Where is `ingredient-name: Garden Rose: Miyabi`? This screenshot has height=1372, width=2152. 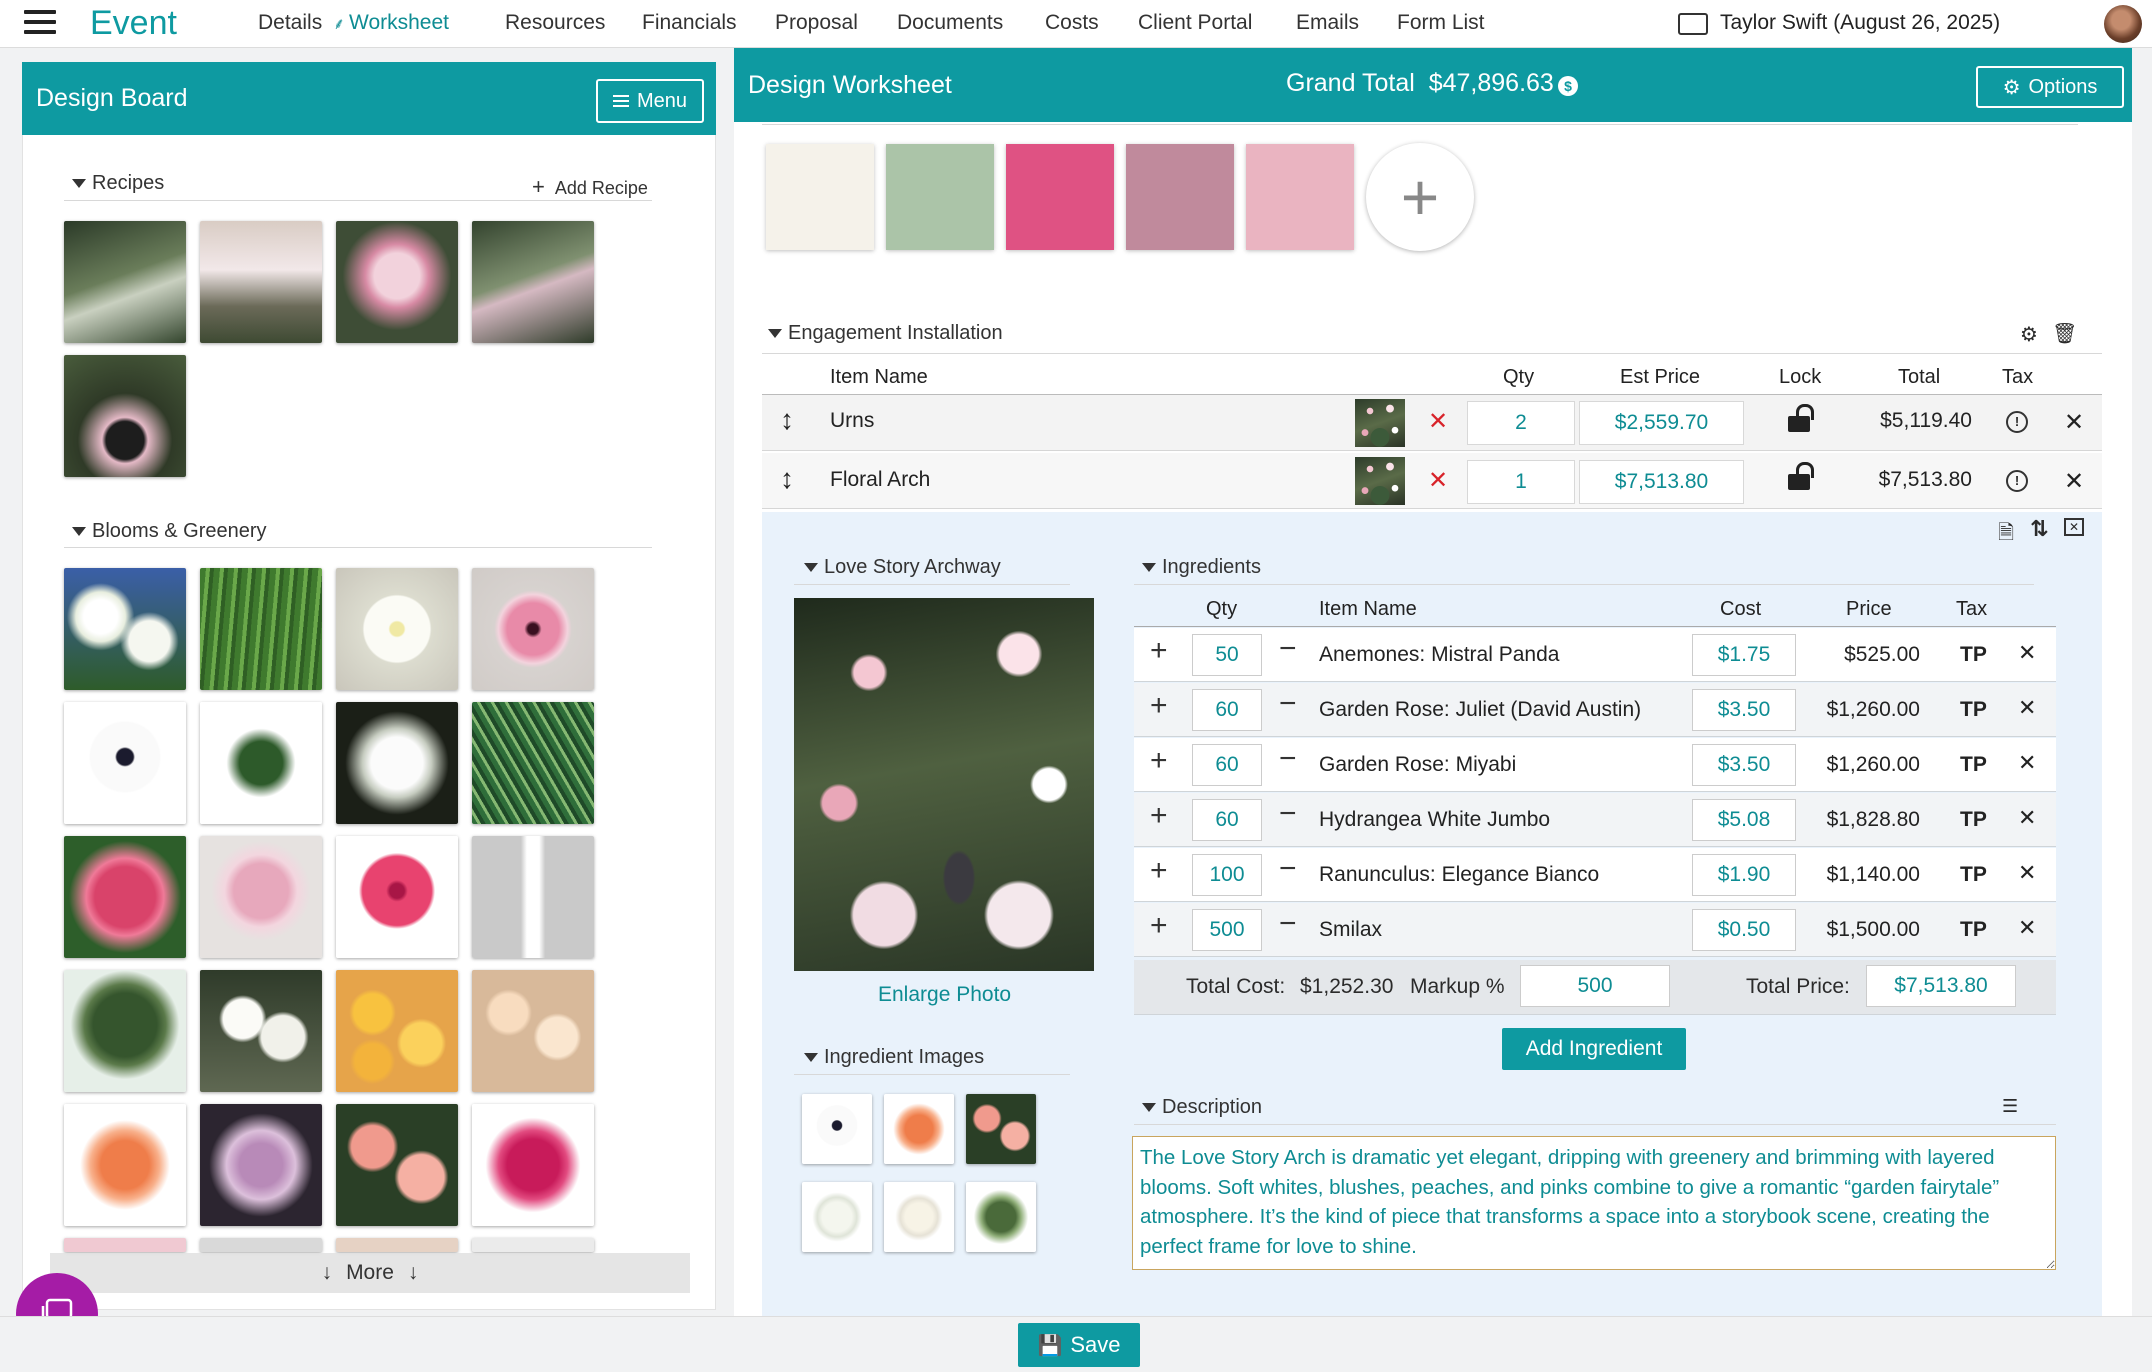 ingredient-name: Garden Rose: Miyabi is located at coordinates (1417, 765).